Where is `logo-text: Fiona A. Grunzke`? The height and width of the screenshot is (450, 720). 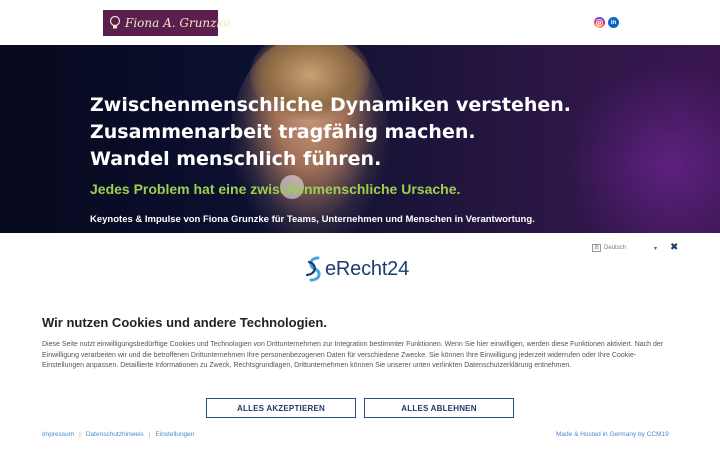 logo-text: Fiona A. Grunzke is located at coordinates (178, 23).